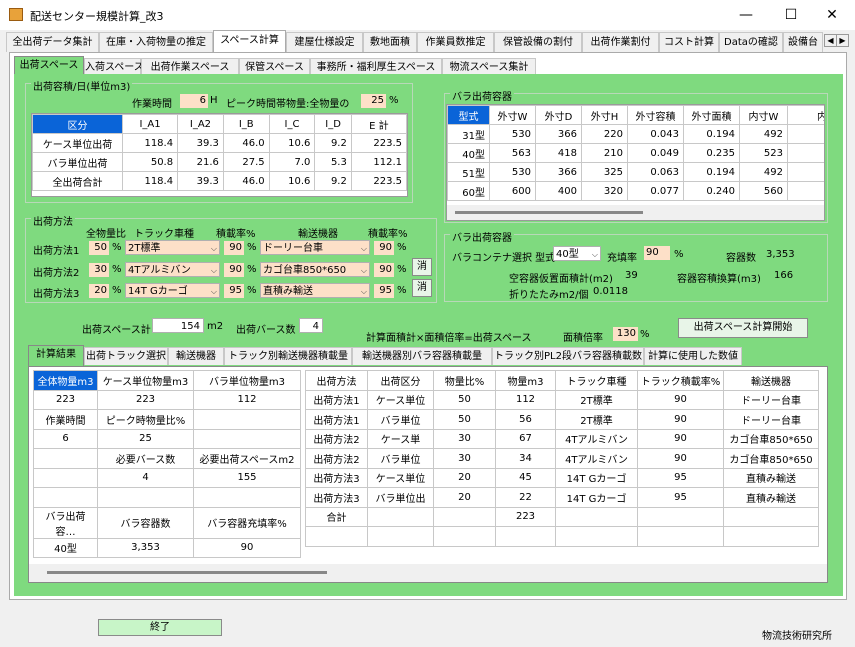 Image resolution: width=855 pixels, height=647 pixels. I want to click on tab-calc-result: 計算結果, so click(56, 355).